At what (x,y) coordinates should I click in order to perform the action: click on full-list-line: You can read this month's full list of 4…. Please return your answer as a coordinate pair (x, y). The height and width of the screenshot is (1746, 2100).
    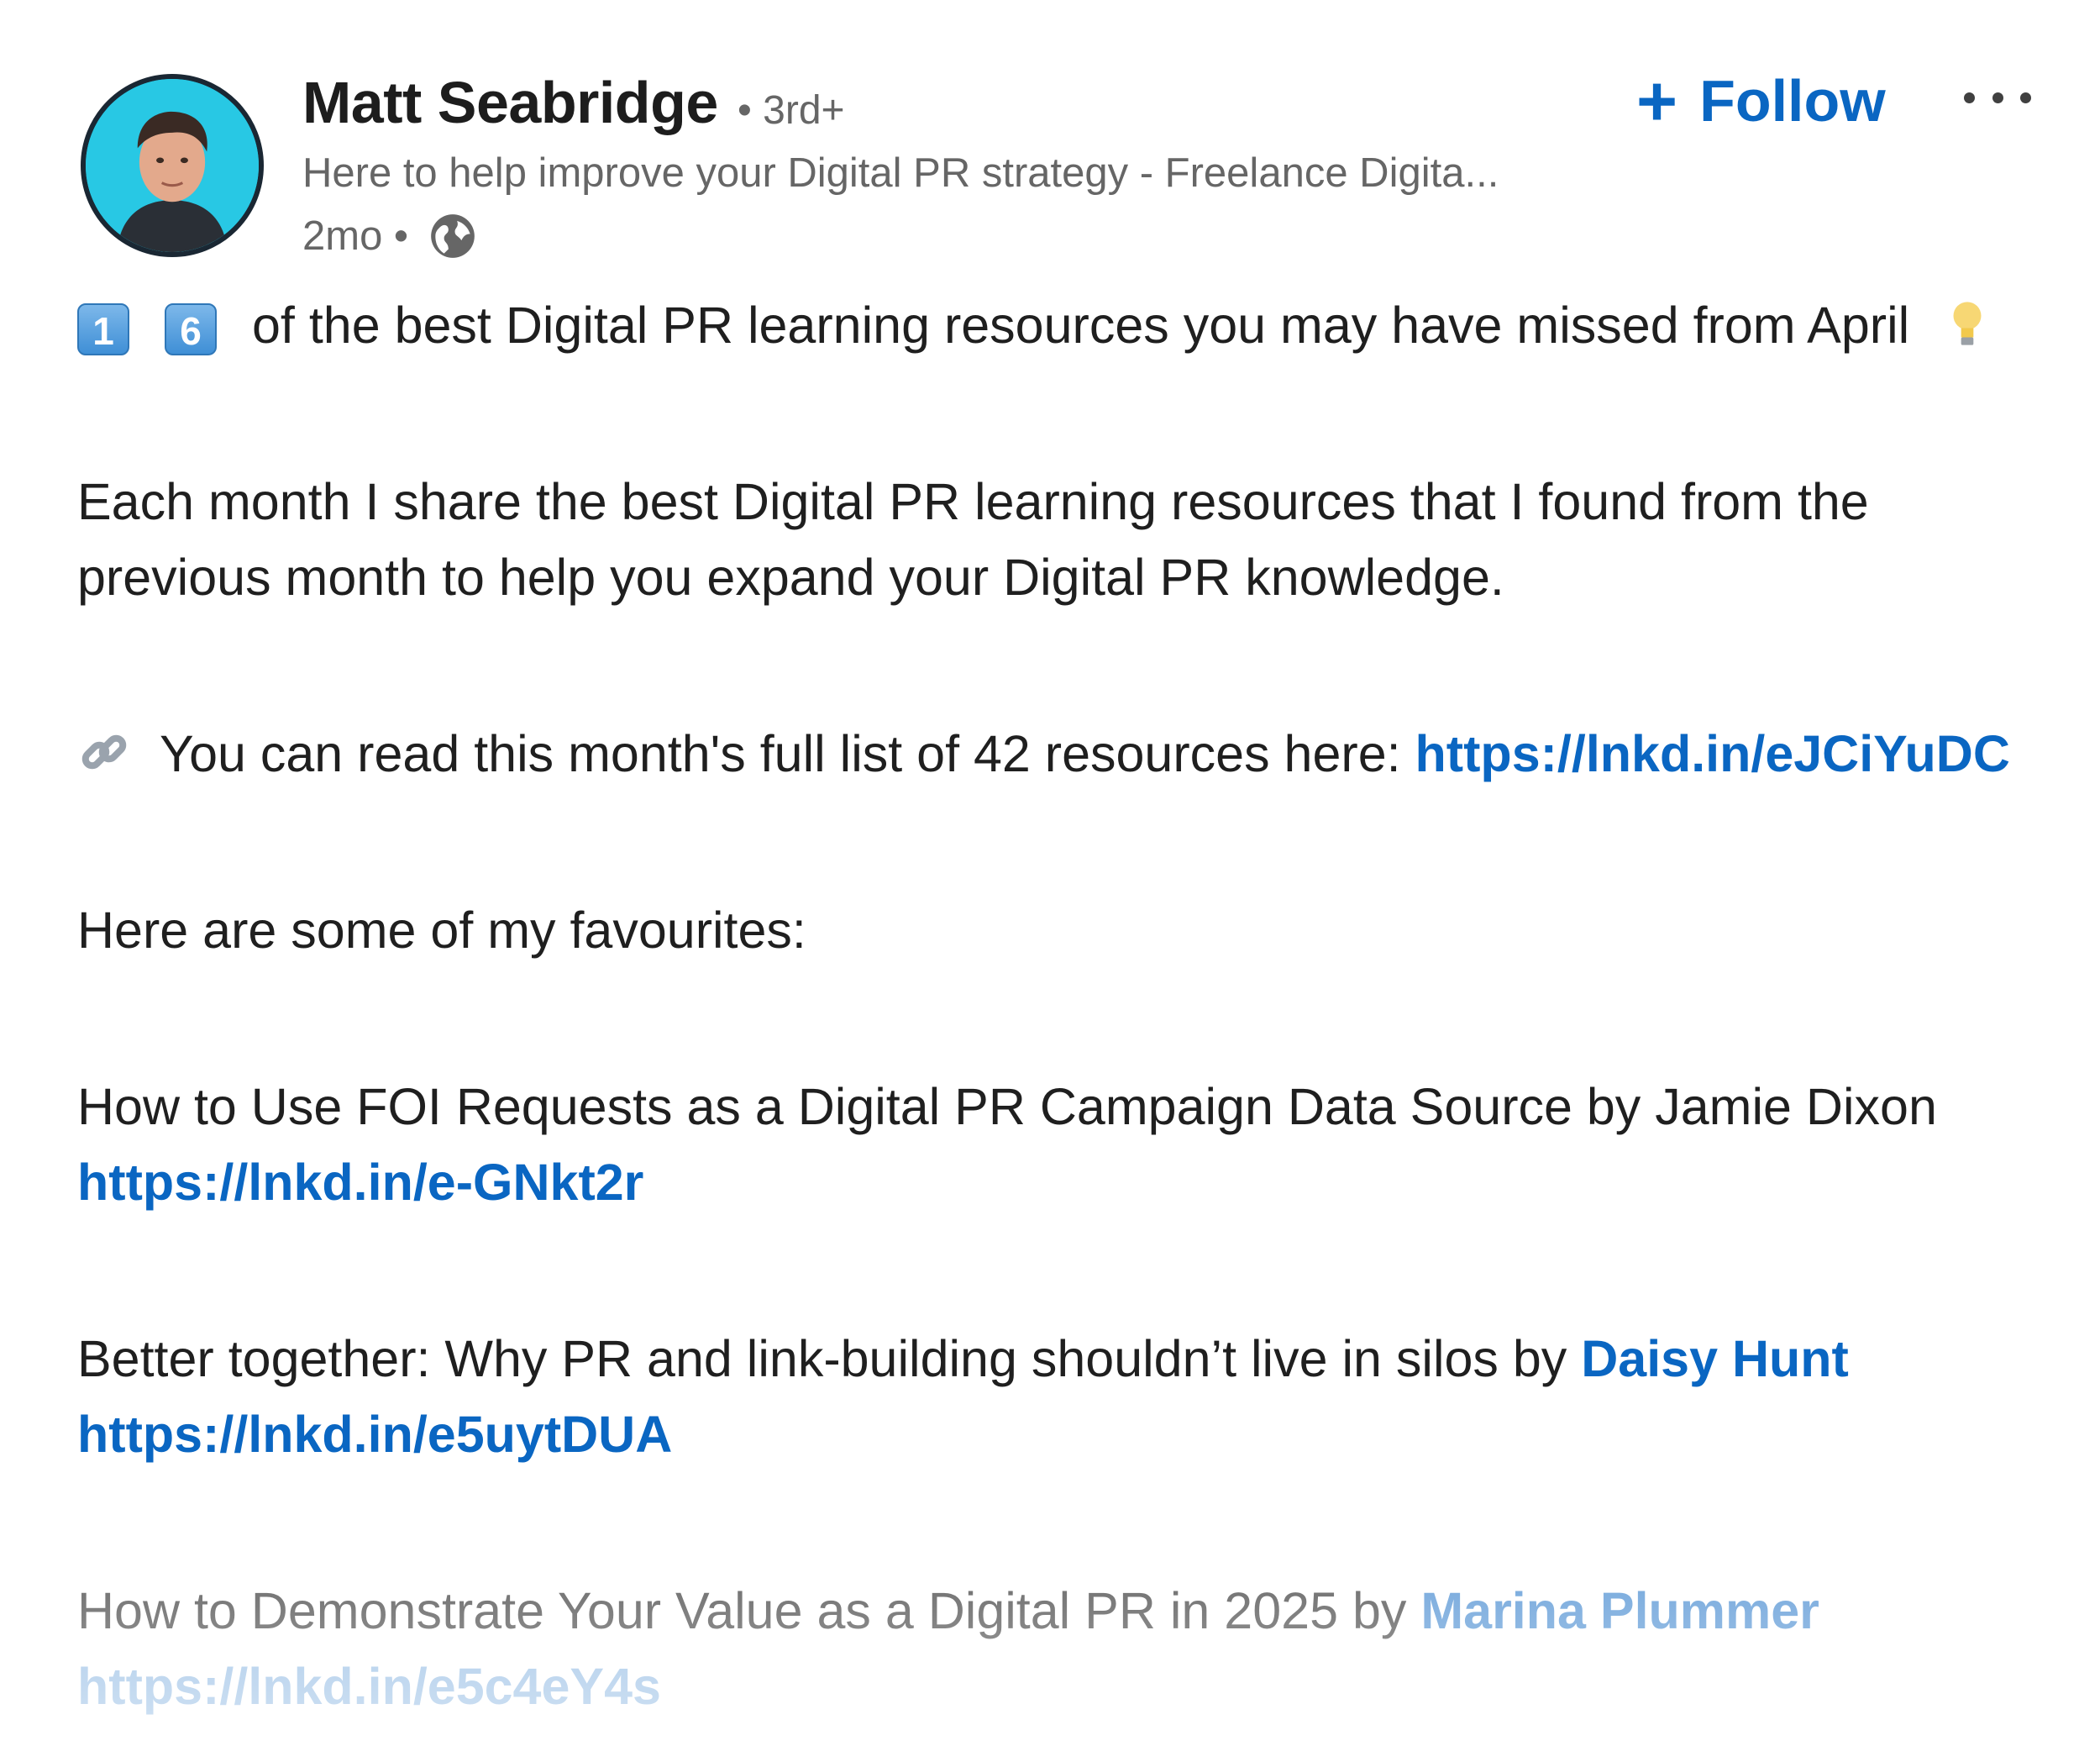
    Looking at the image, I should click on (1043, 757).